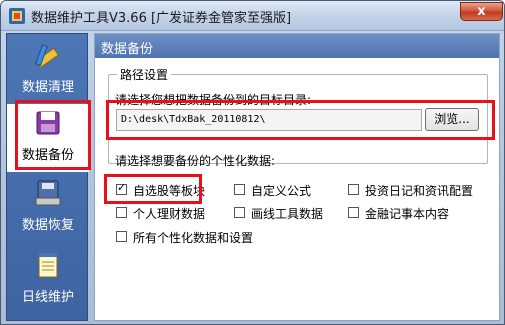 The height and width of the screenshot is (325, 505). I want to click on close-button: x, so click(481, 11).